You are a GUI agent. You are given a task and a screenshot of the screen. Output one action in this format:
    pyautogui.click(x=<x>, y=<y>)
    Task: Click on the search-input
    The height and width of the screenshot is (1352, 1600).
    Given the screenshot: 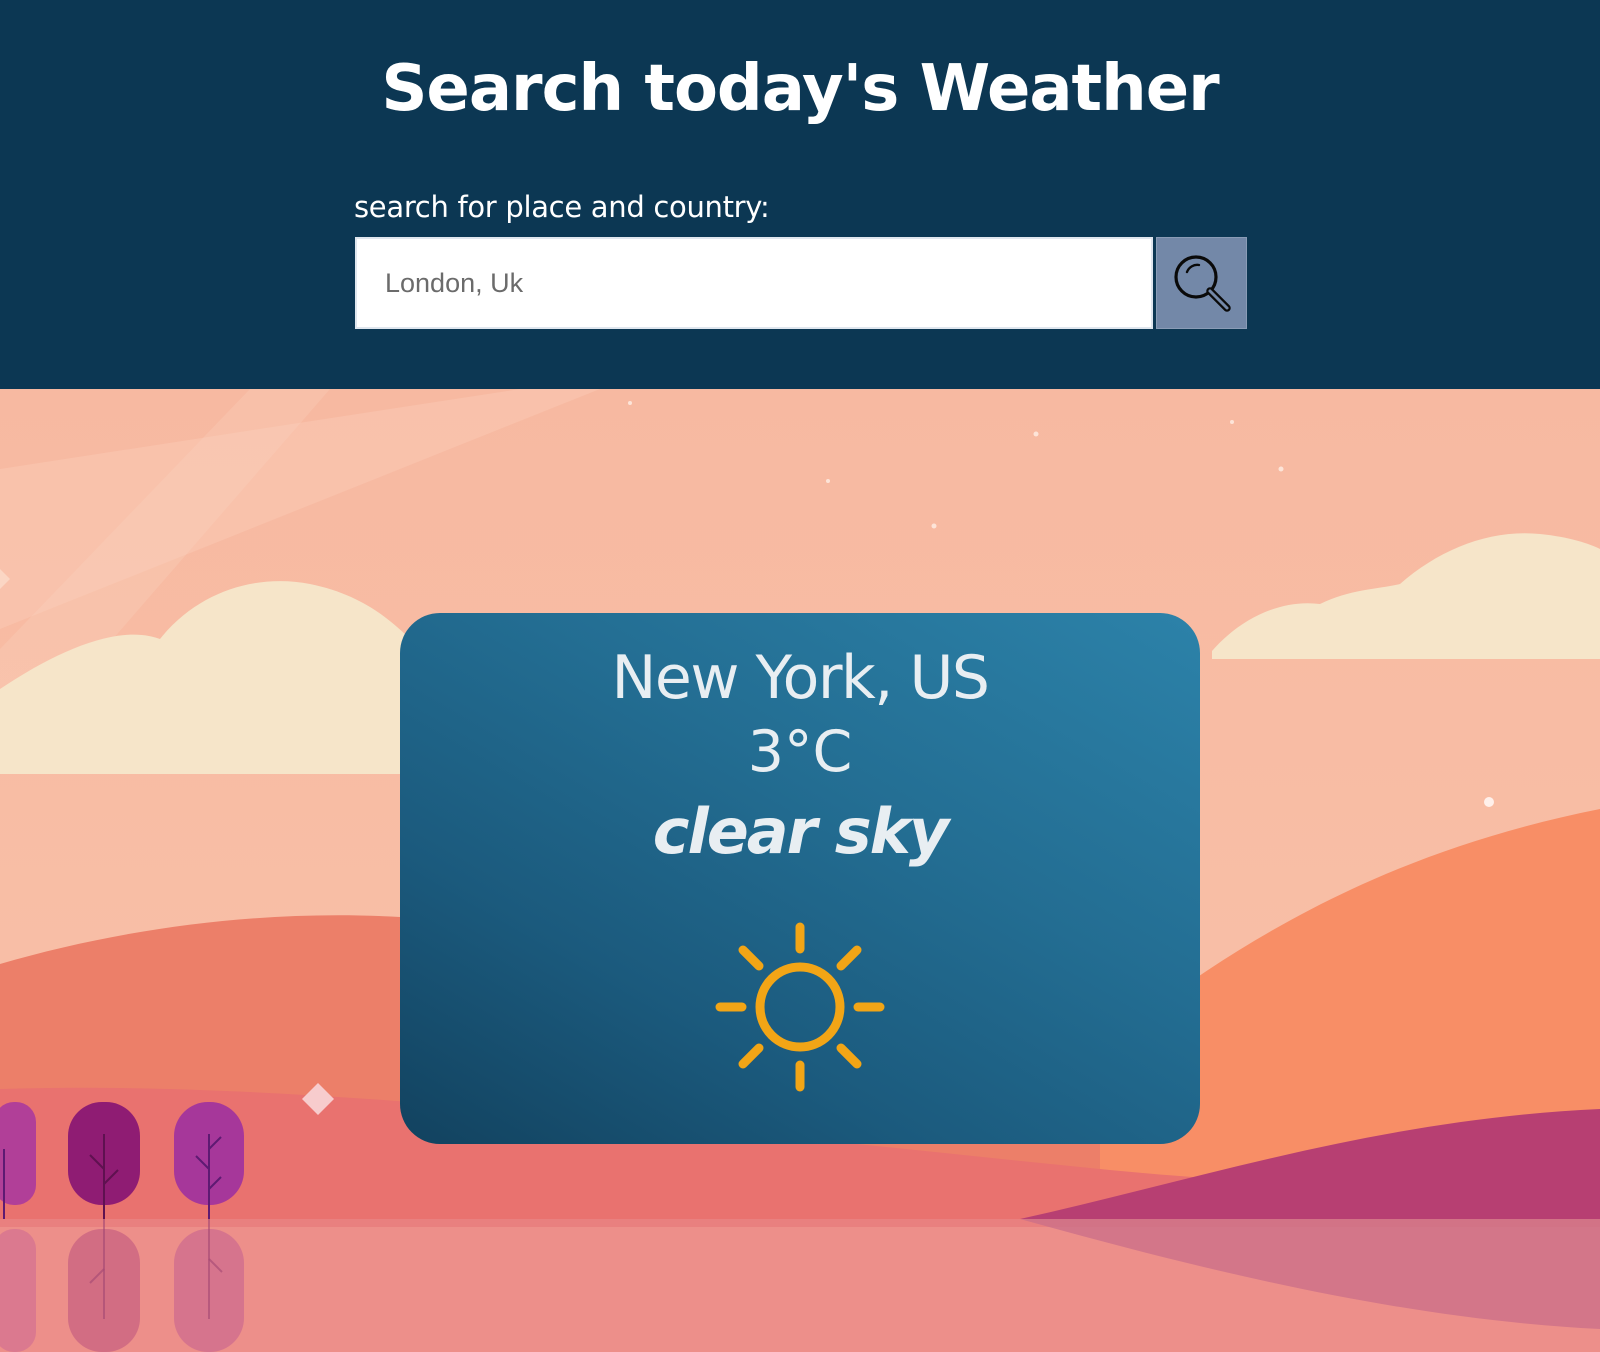 What is the action you would take?
    pyautogui.click(x=754, y=283)
    